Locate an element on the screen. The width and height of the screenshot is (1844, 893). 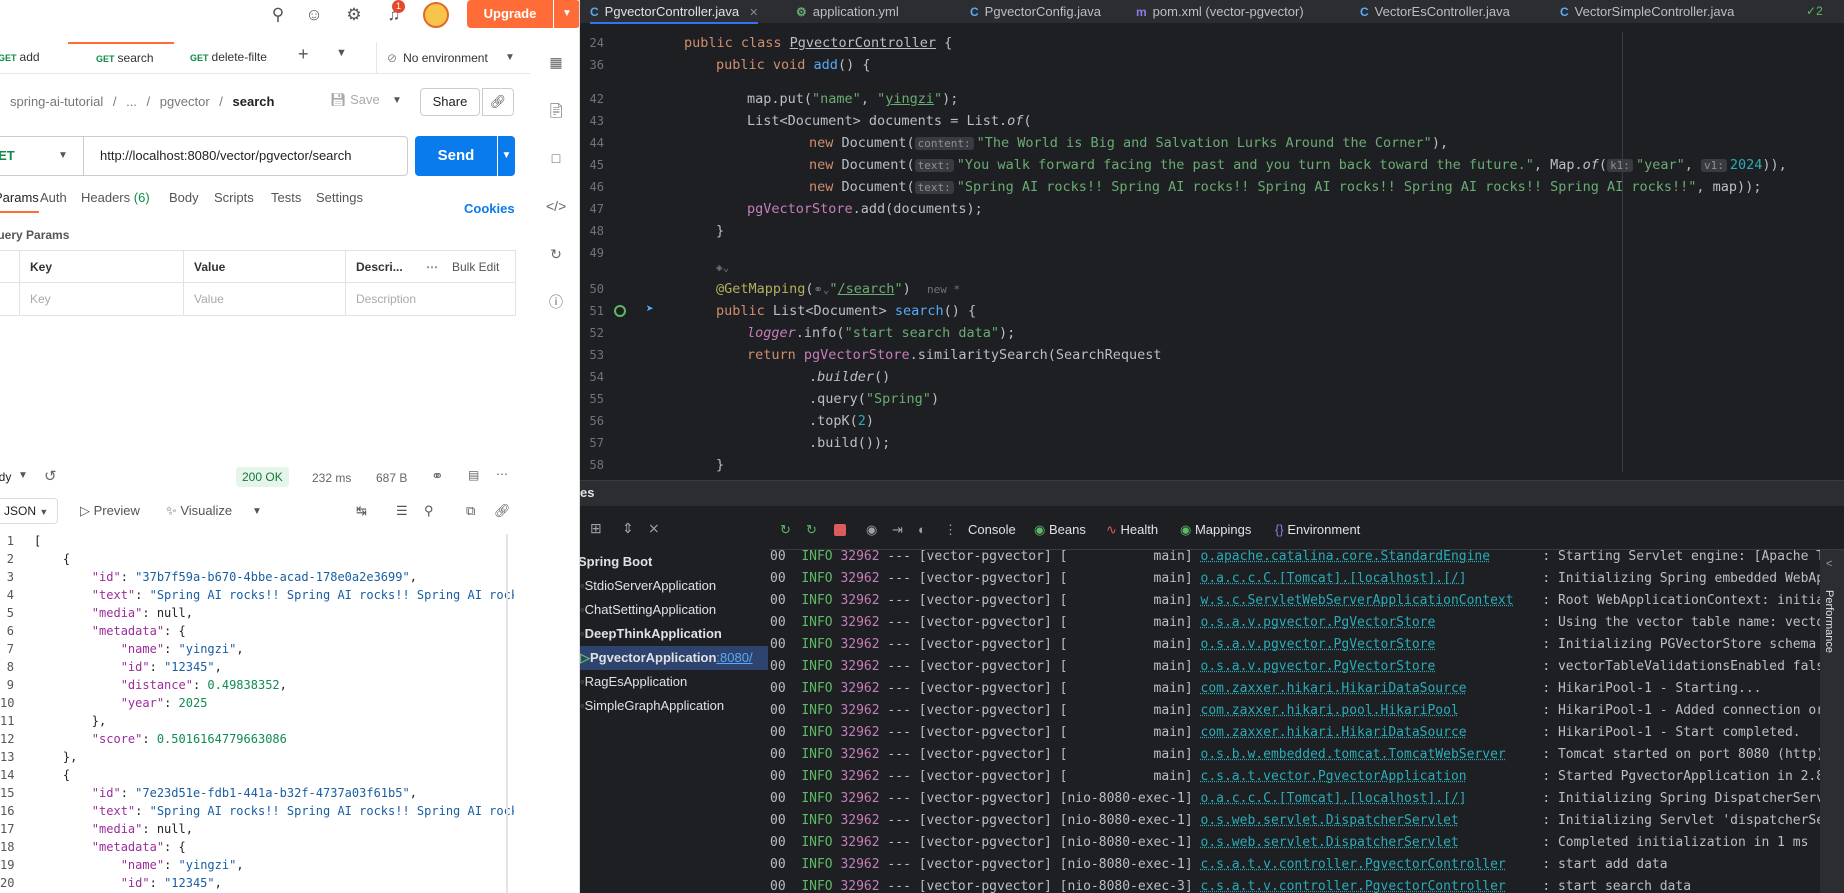
file-tab: m pom.xml (vector-pgvector) is located at coordinates (1220, 12).